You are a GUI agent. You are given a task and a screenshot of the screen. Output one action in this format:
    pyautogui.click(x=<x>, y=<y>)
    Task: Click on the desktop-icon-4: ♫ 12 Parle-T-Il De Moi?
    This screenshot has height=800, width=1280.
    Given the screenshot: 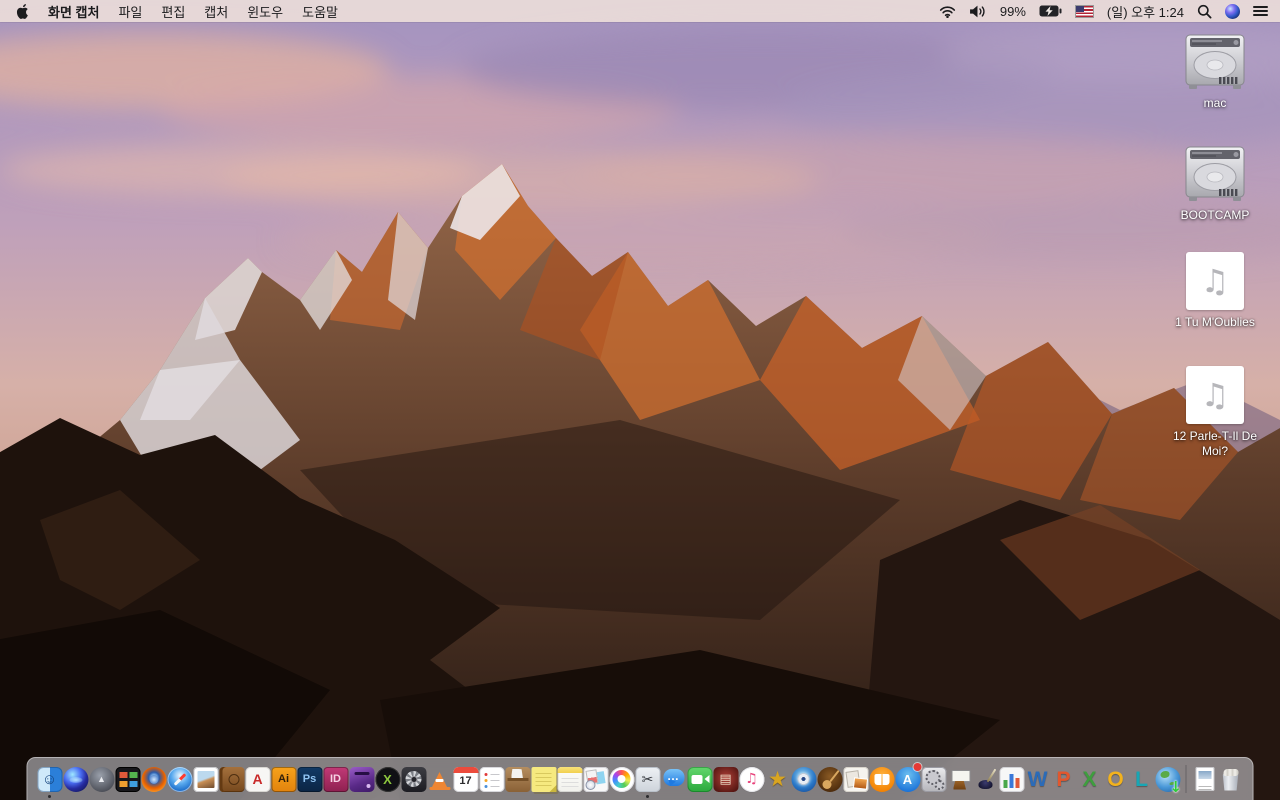 What is the action you would take?
    pyautogui.click(x=1215, y=412)
    